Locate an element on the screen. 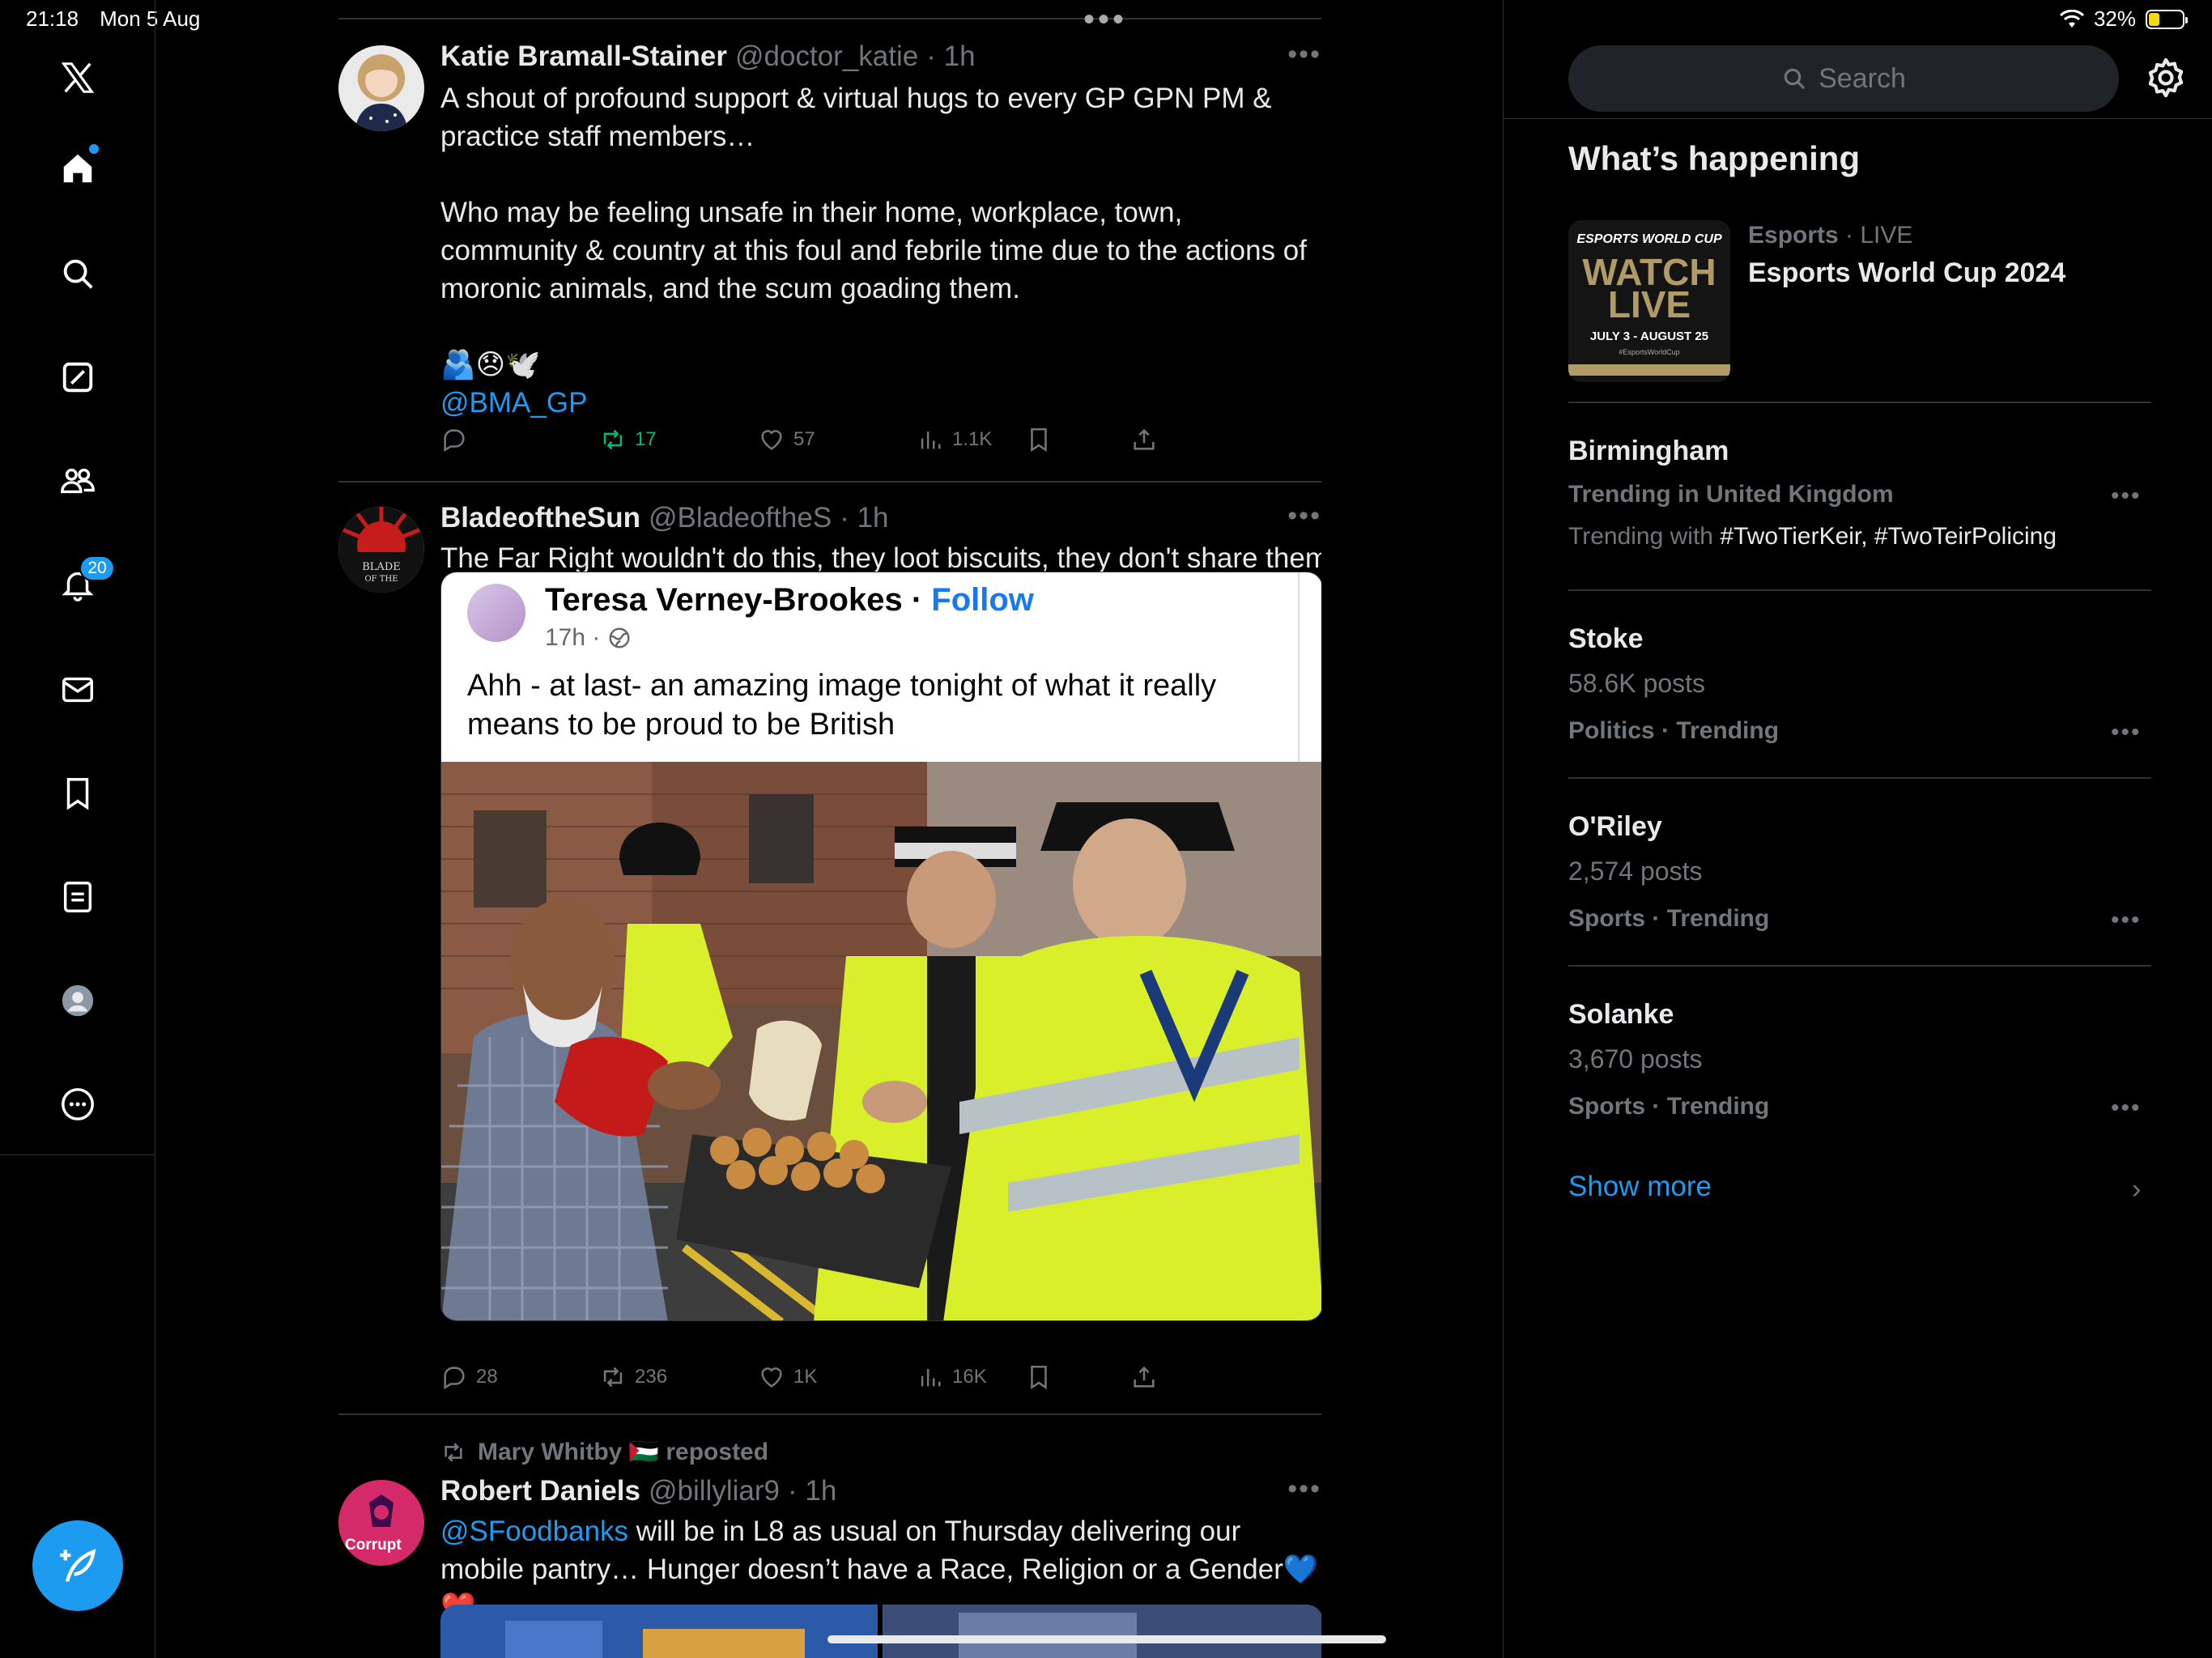 The height and width of the screenshot is (1658, 2212). home-unread-dot is located at coordinates (94, 149).